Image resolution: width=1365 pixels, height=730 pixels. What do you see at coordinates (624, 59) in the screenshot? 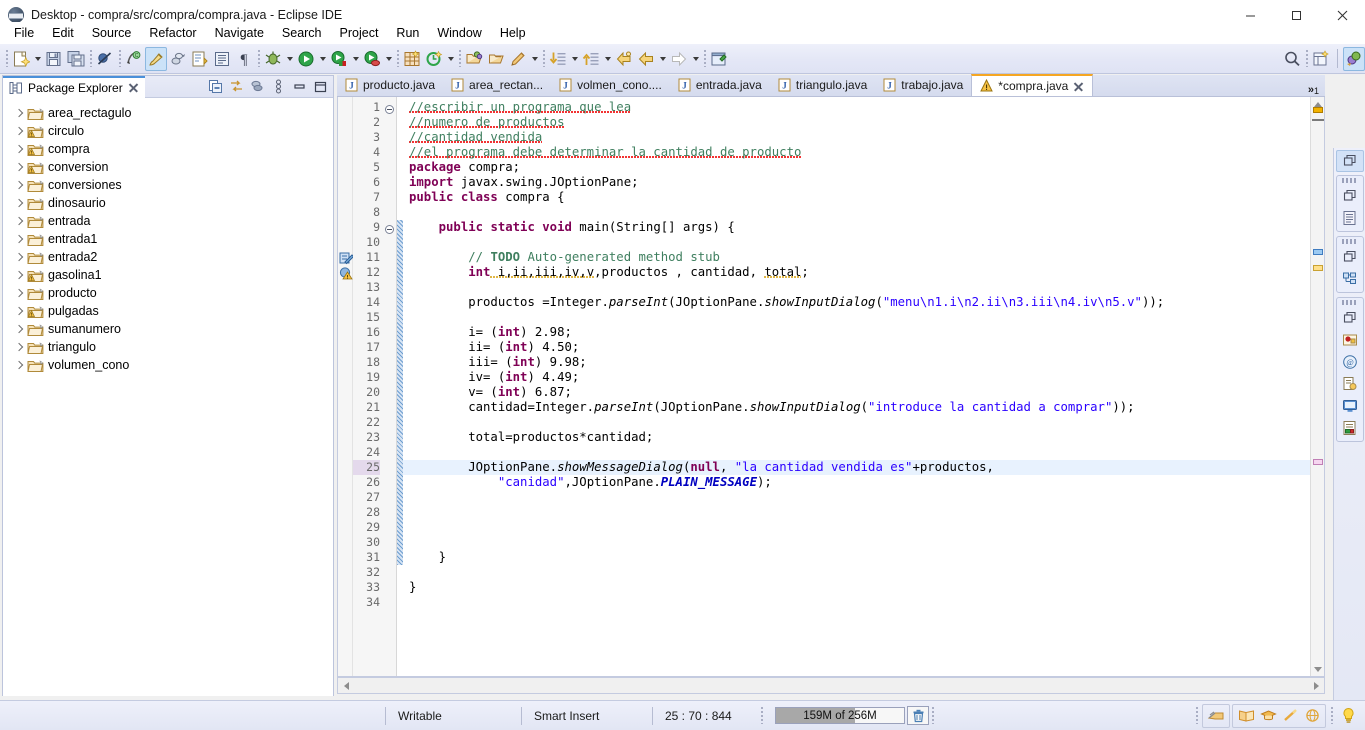
I see `last-edit-location-icon` at bounding box center [624, 59].